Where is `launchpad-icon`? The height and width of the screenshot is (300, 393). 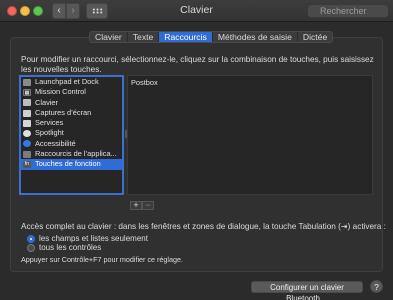
launchpad-icon is located at coordinates (27, 82).